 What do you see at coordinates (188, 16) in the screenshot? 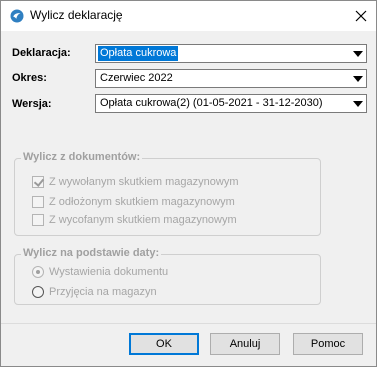
I see `title-bar: Wylicz deklarację` at bounding box center [188, 16].